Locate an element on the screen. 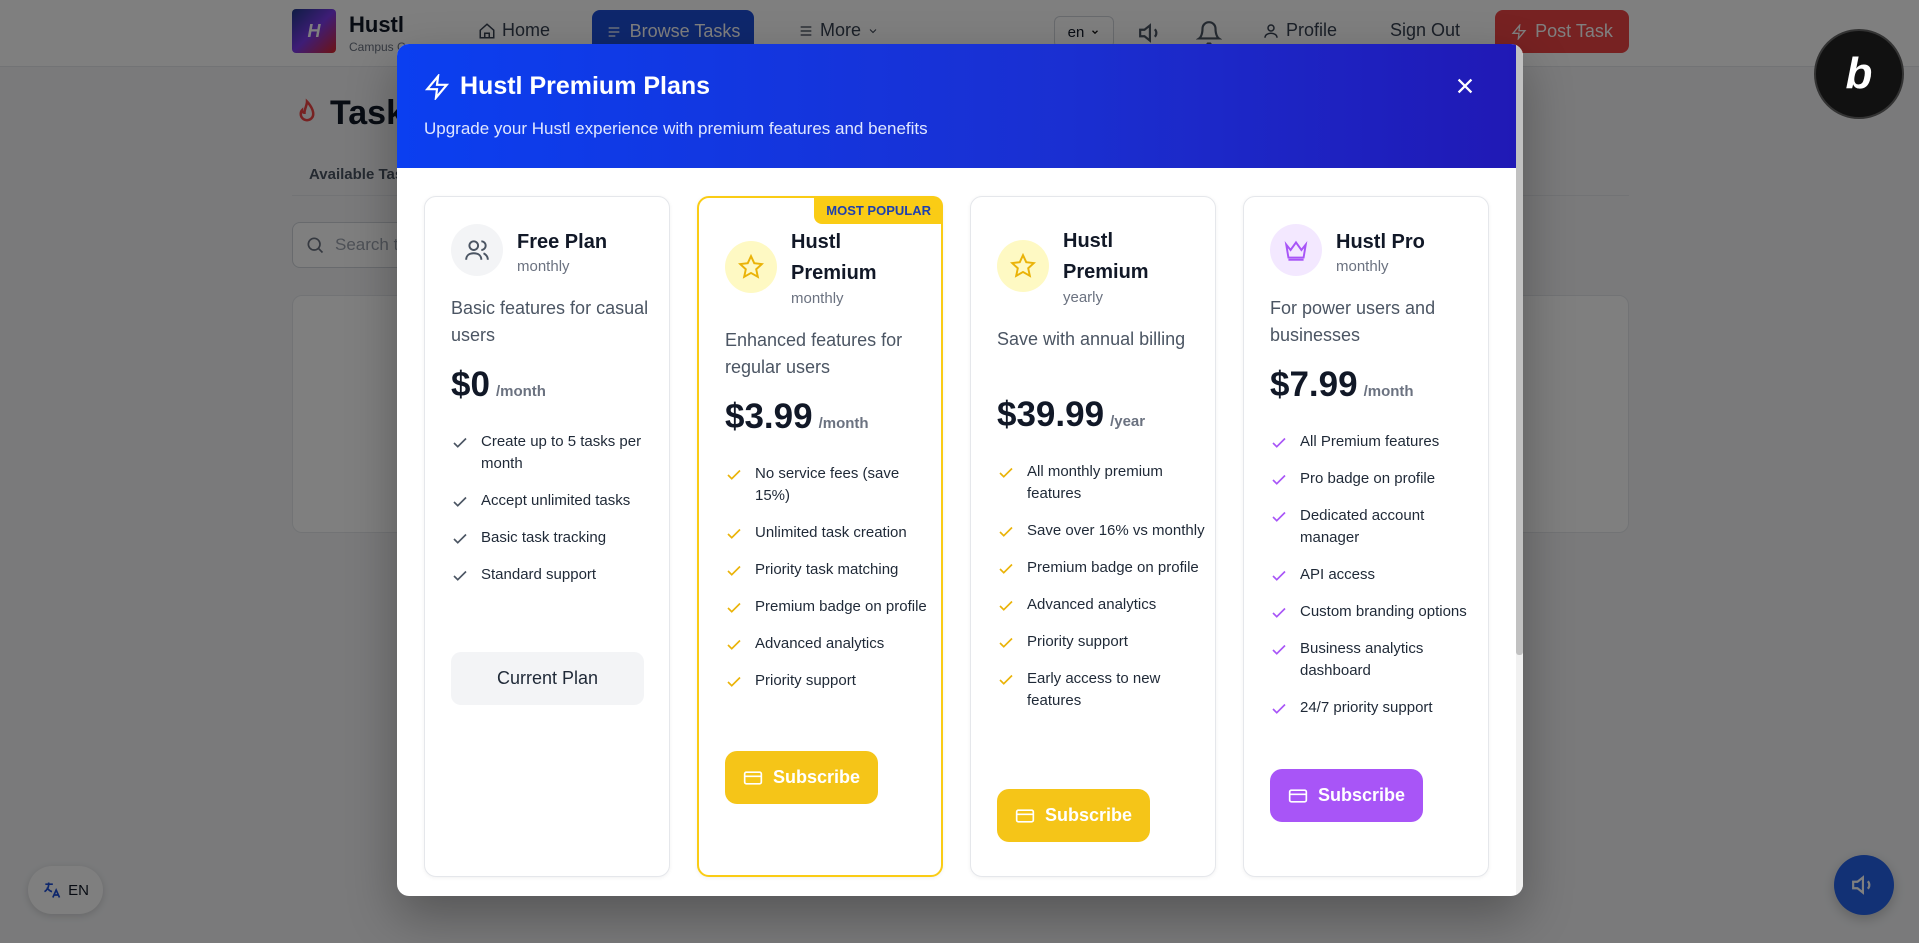 This screenshot has height=943, width=1919. feature-text: Accept unlimited tasks is located at coordinates (556, 500).